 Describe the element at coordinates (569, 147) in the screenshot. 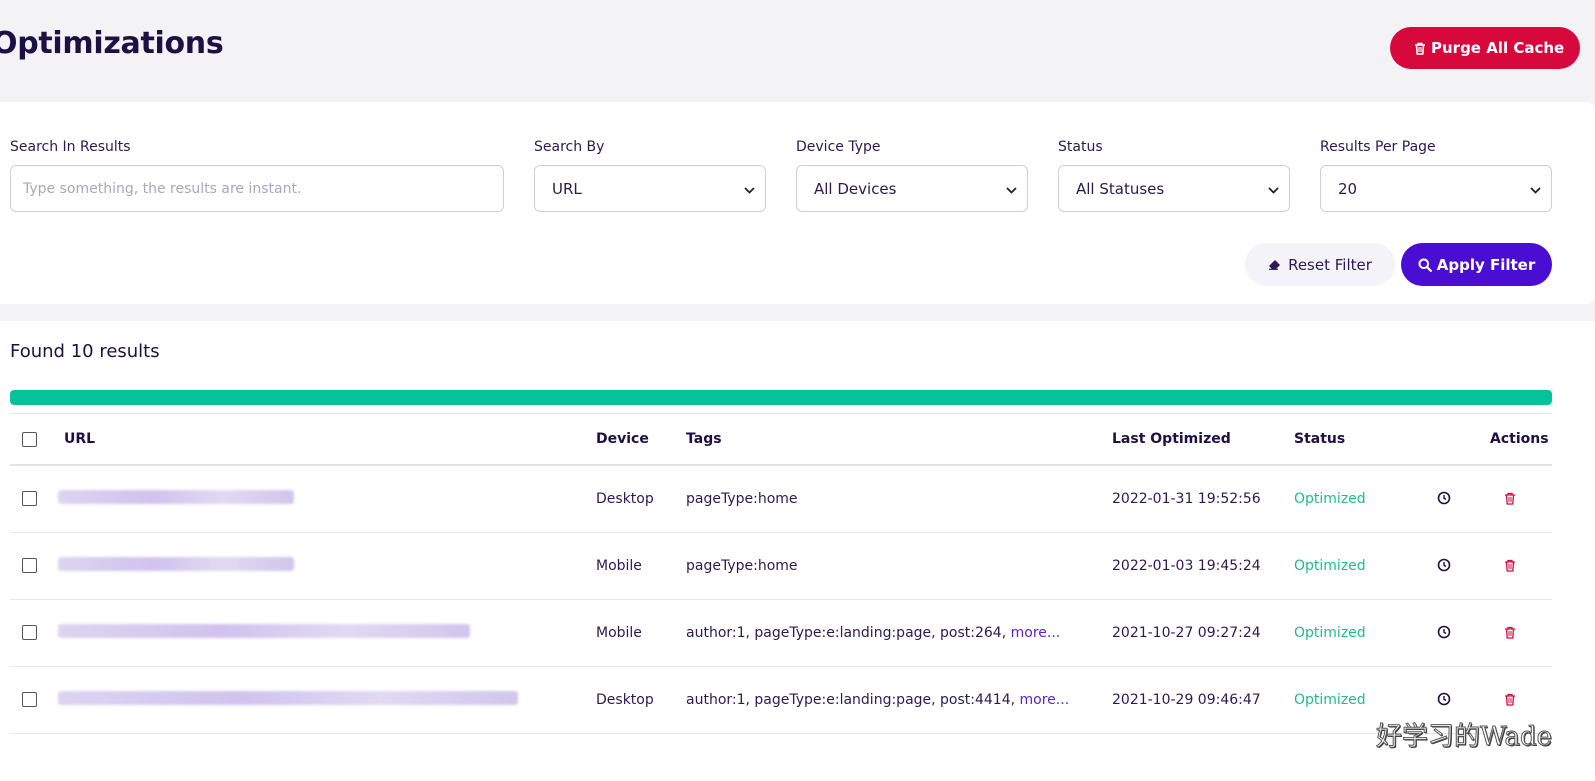

I see `search-by-label: Search By` at that location.